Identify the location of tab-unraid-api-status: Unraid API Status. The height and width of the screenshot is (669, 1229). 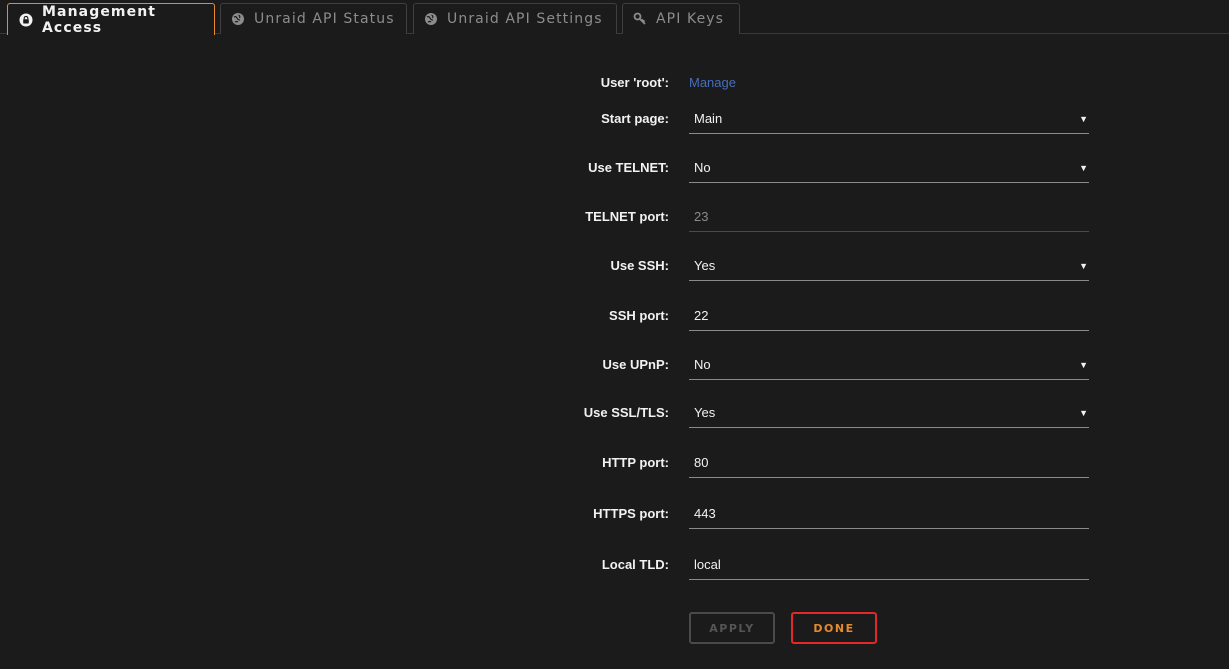
(313, 18).